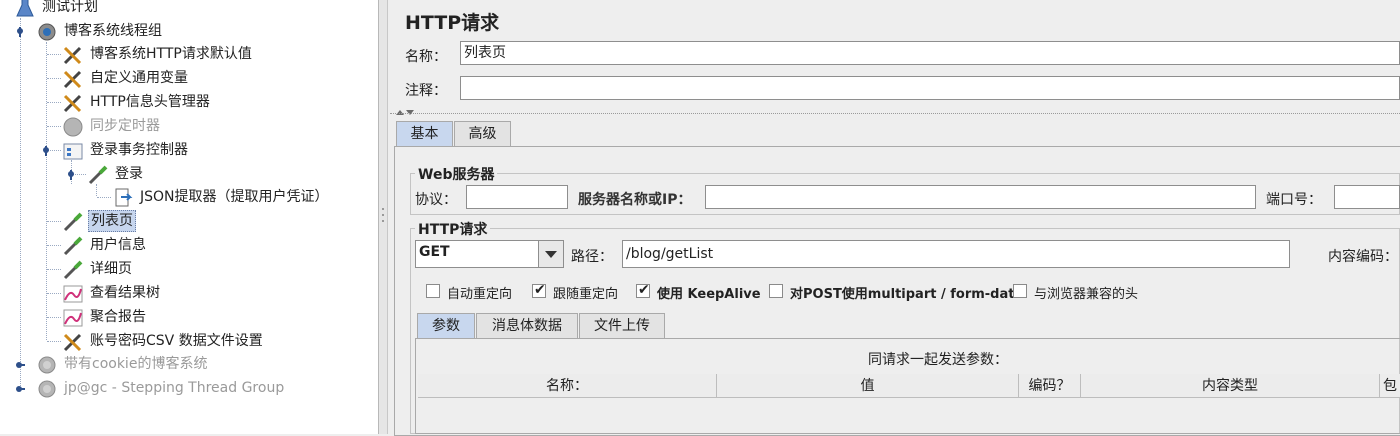  What do you see at coordinates (1086, 294) in the screenshot?
I see `browser-headers-label: 与浏览器兼容的头` at bounding box center [1086, 294].